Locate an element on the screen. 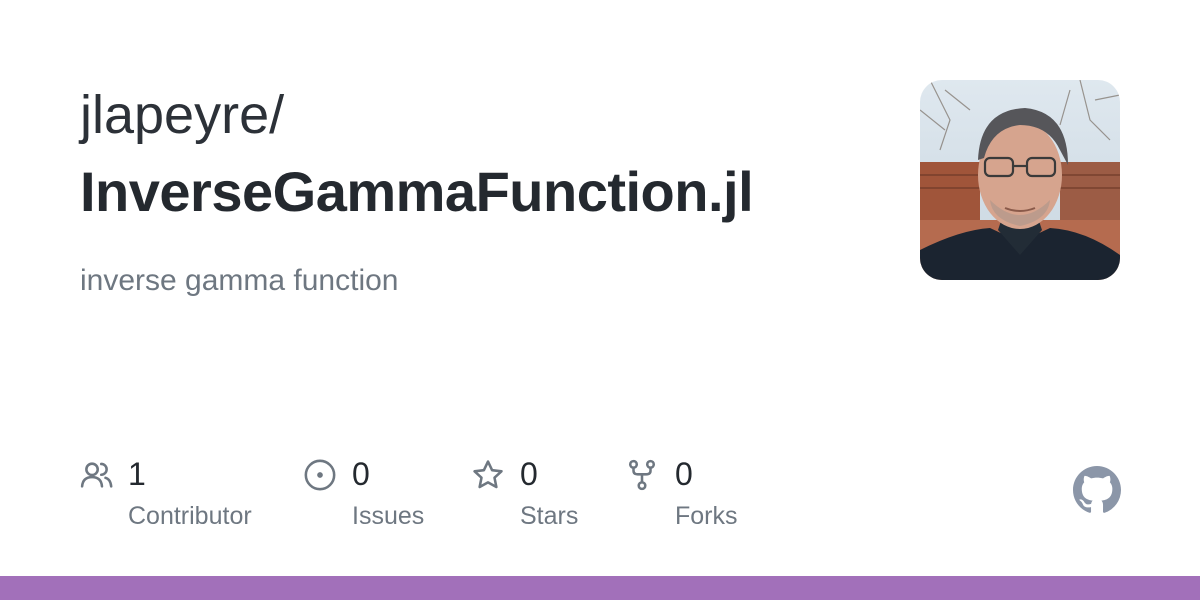  issues-count: 0 is located at coordinates (361, 474).